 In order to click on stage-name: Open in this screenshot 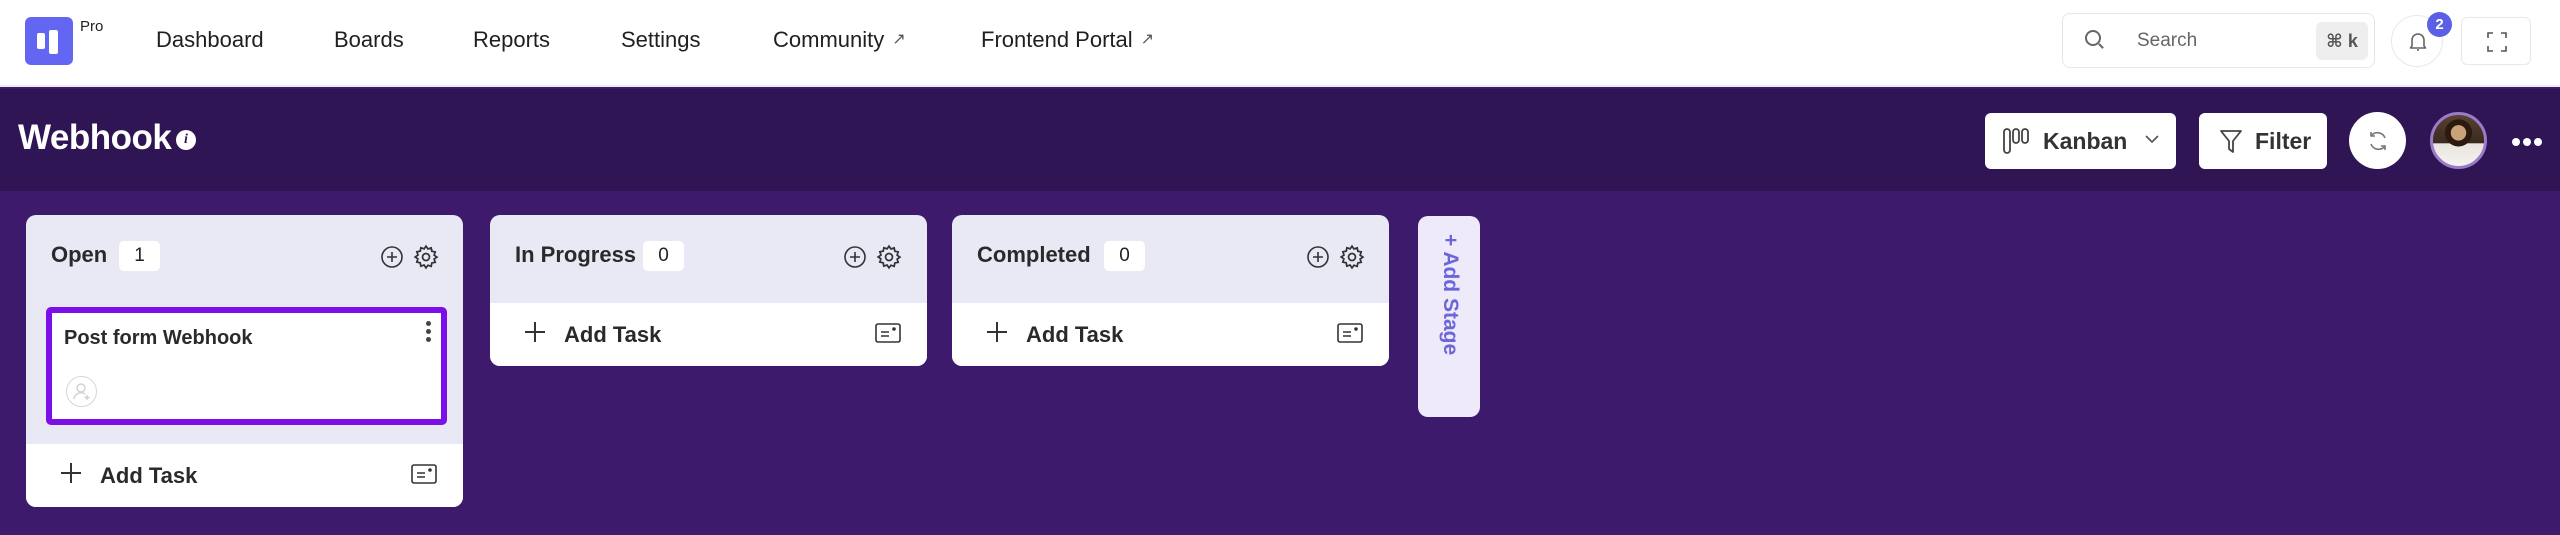, I will do `click(79, 254)`.